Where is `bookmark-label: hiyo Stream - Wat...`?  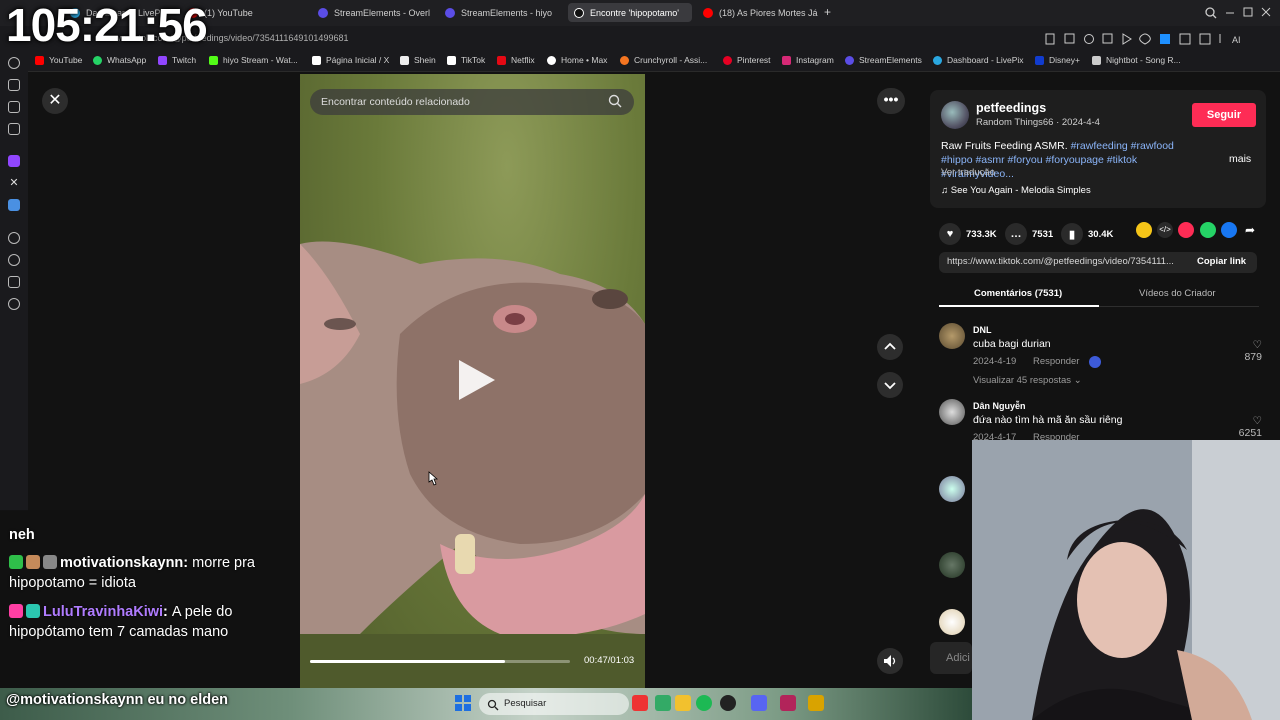
bookmark-label: hiyo Stream - Wat... is located at coordinates (260, 60).